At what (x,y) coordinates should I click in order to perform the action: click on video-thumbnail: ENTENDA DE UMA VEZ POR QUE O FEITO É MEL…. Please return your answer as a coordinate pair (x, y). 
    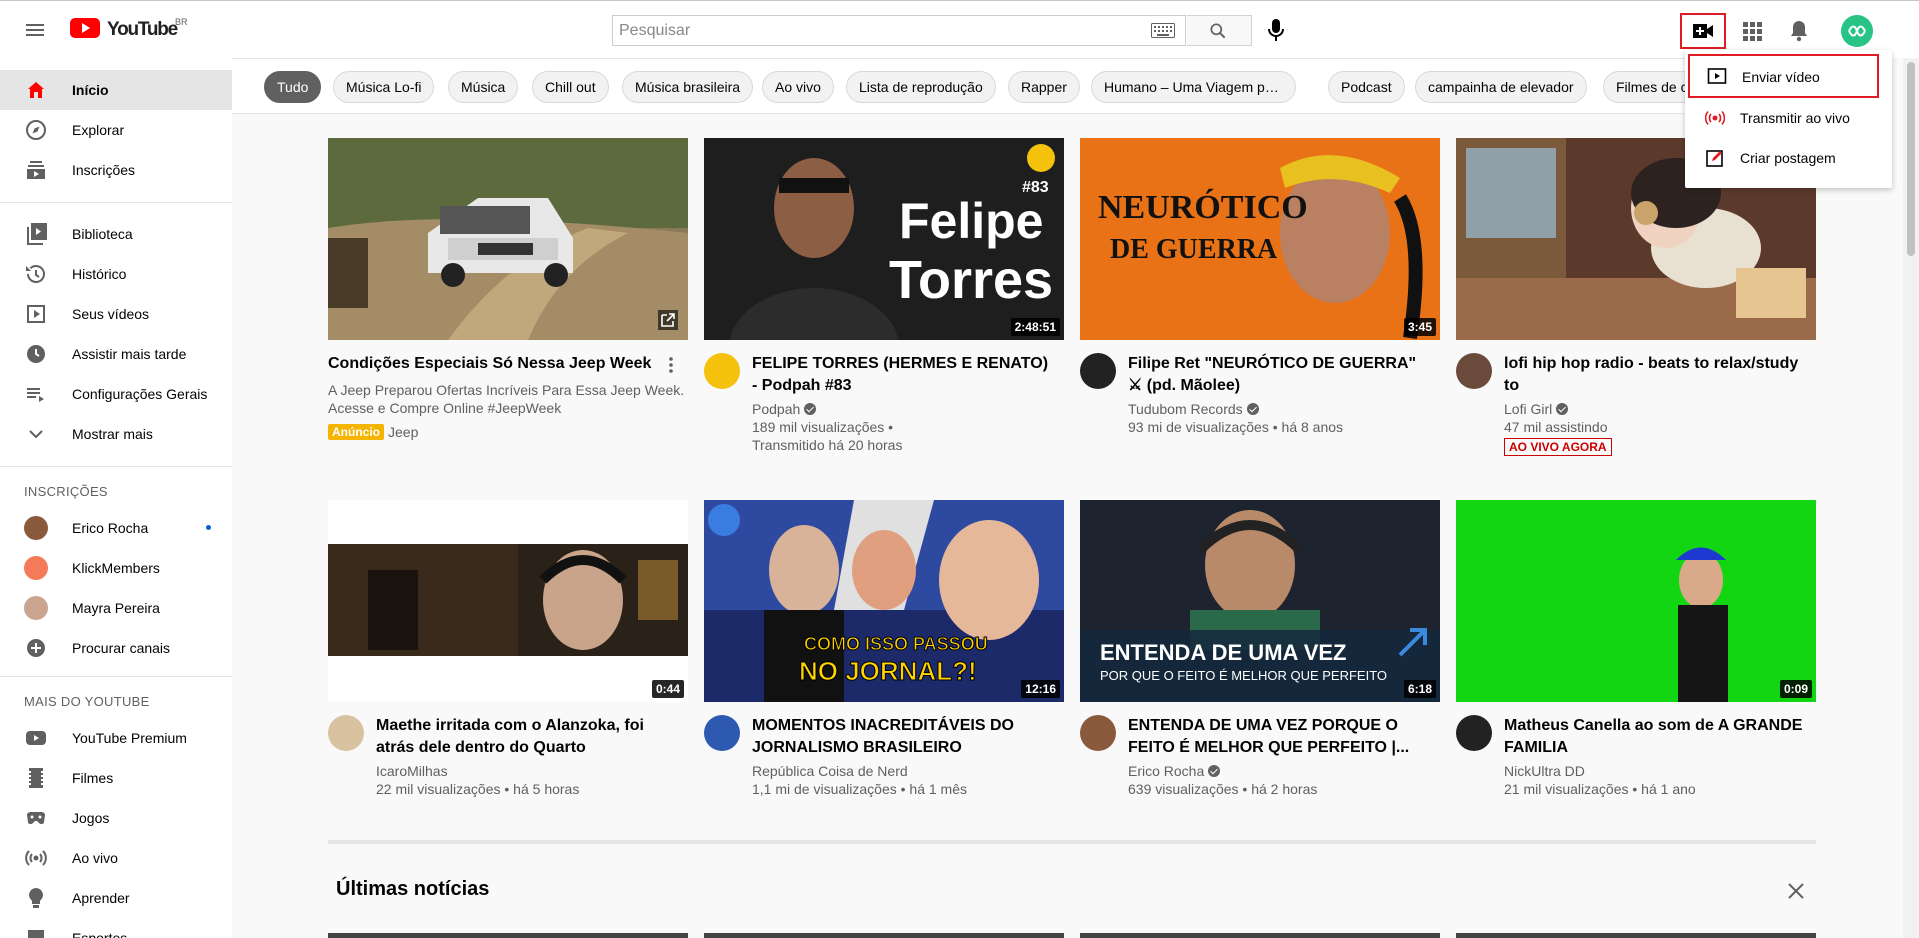
    Looking at the image, I should click on (1260, 601).